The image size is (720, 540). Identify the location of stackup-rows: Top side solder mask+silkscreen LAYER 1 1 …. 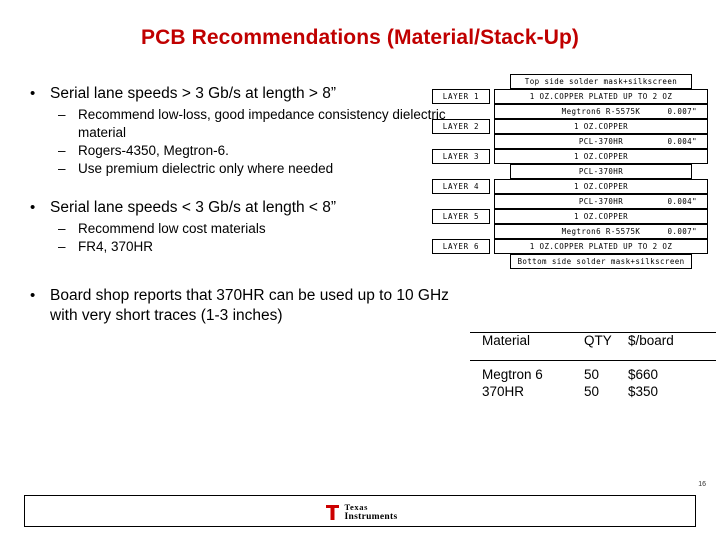
(570, 171).